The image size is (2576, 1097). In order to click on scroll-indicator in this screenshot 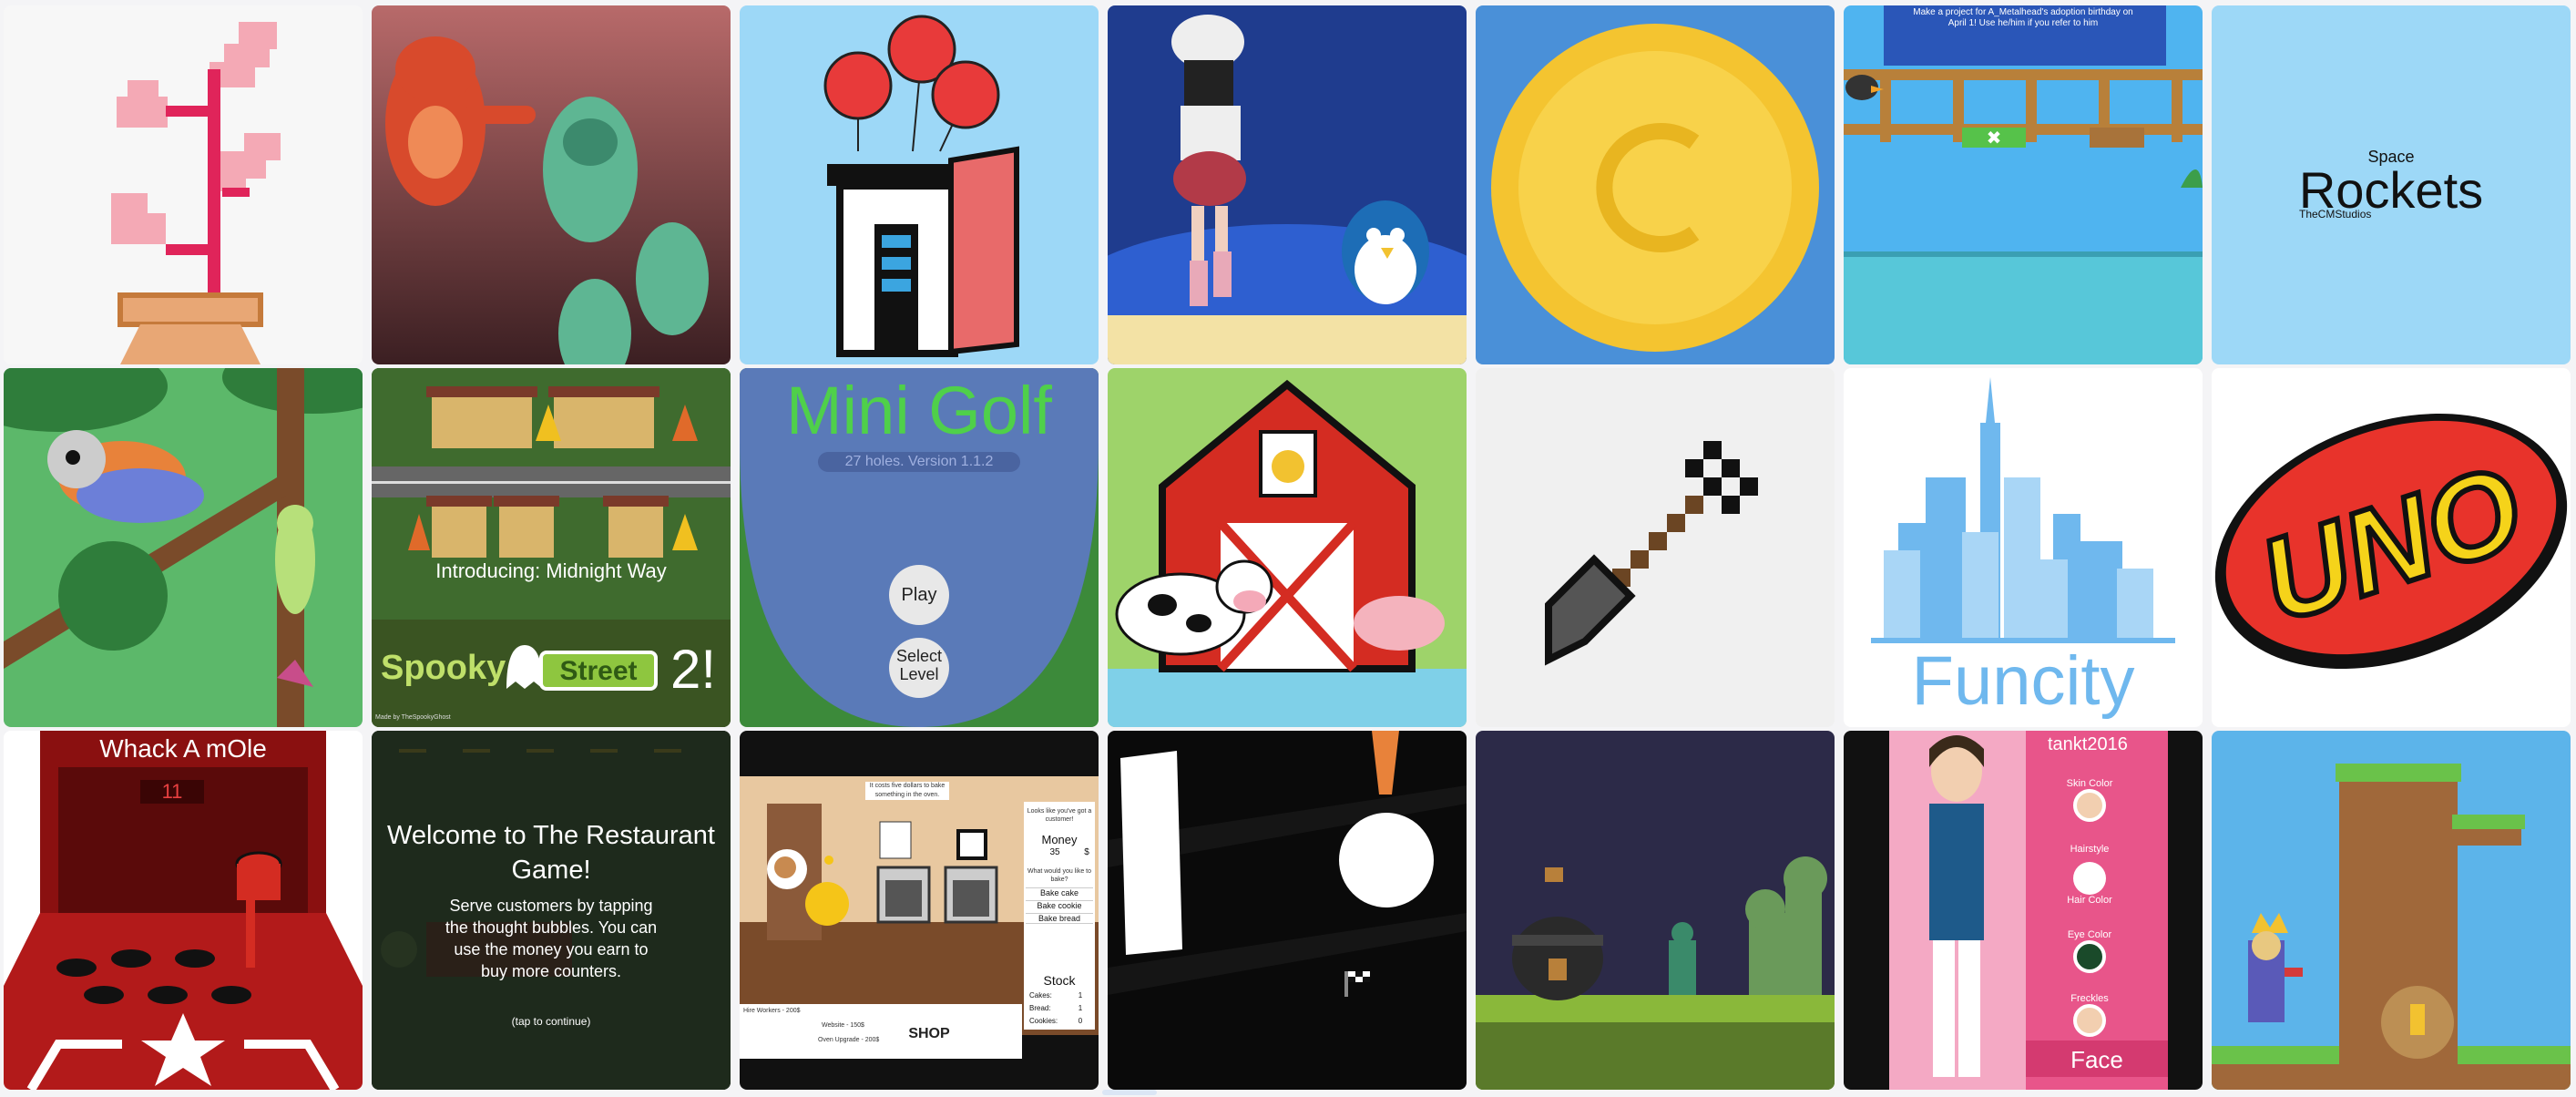, I will do `click(1129, 1093)`.